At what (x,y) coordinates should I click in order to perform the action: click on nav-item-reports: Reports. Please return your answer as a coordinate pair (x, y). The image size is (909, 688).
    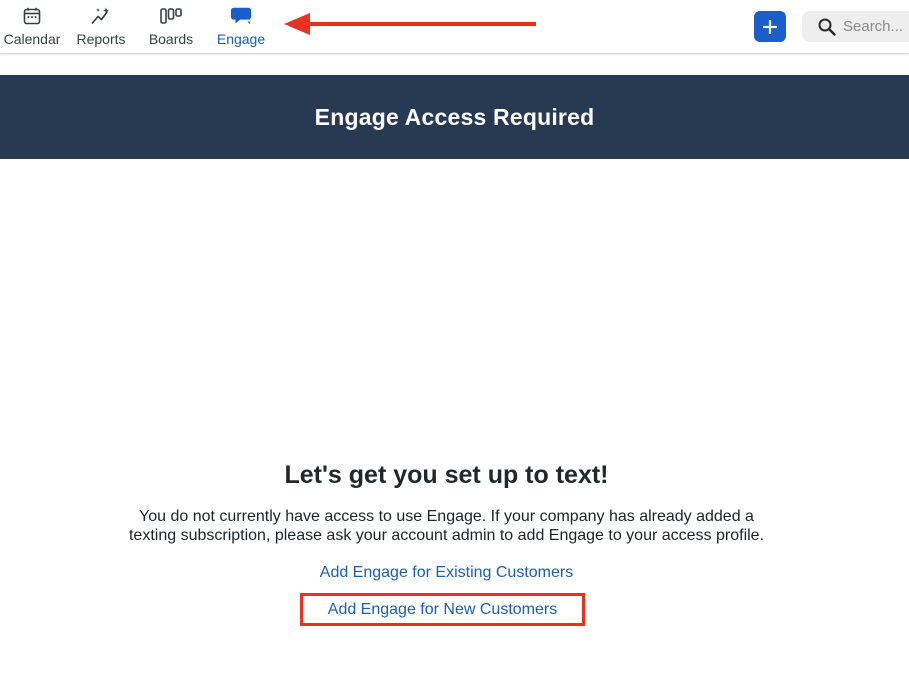
    Looking at the image, I should click on (101, 27).